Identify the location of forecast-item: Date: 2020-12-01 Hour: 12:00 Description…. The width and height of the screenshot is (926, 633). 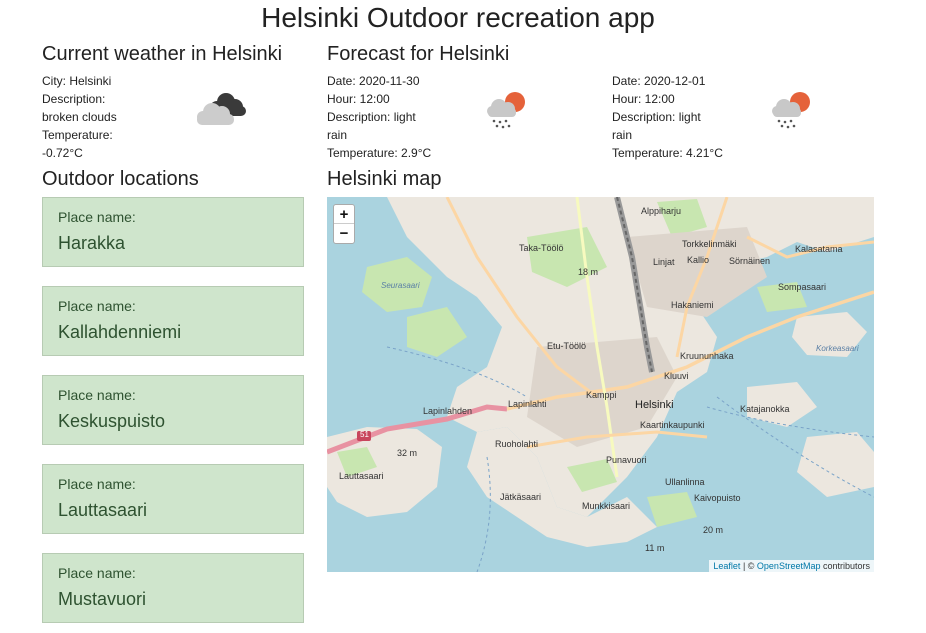
(687, 117).